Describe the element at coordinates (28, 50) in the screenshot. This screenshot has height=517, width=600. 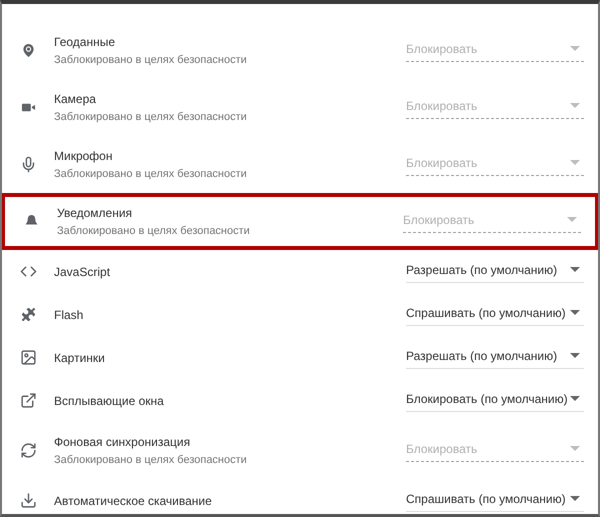
I see `location-pin-icon` at that location.